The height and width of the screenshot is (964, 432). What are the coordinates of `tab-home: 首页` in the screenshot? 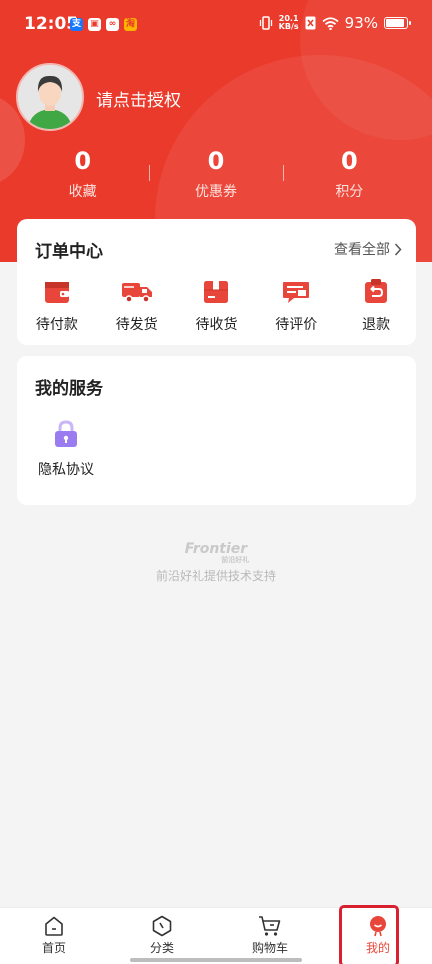 It's located at (54, 936).